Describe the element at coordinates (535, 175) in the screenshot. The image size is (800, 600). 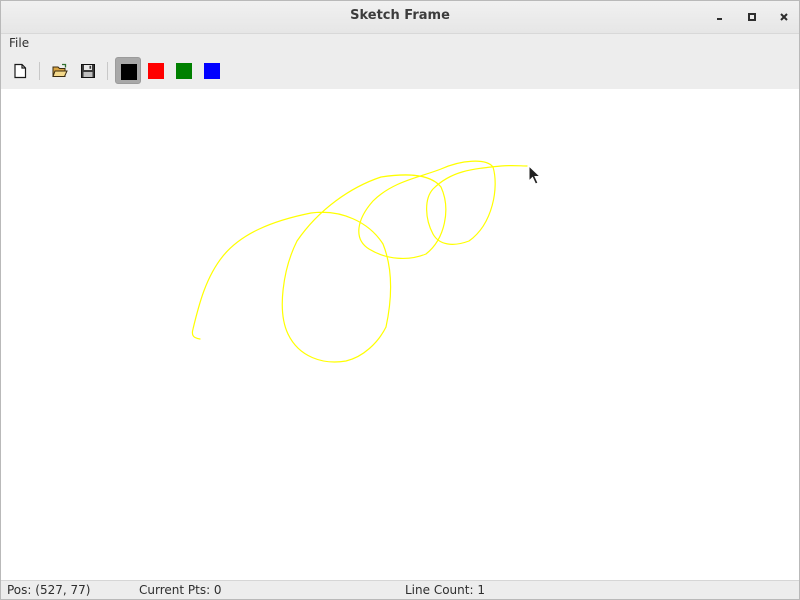
I see `mouse-pointer-icon` at that location.